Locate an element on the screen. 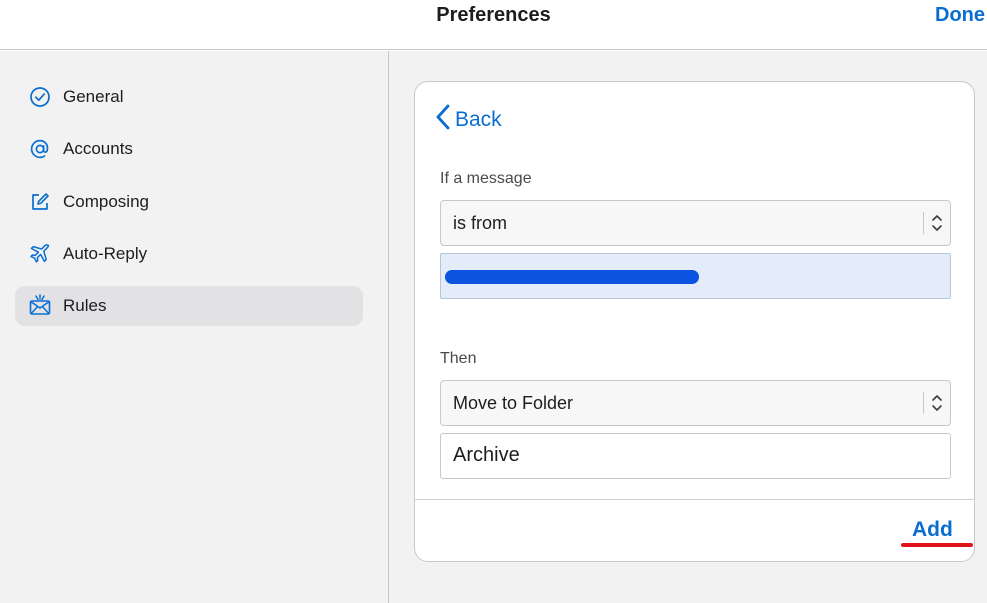 This screenshot has height=603, width=987. sender-email-field is located at coordinates (695, 276).